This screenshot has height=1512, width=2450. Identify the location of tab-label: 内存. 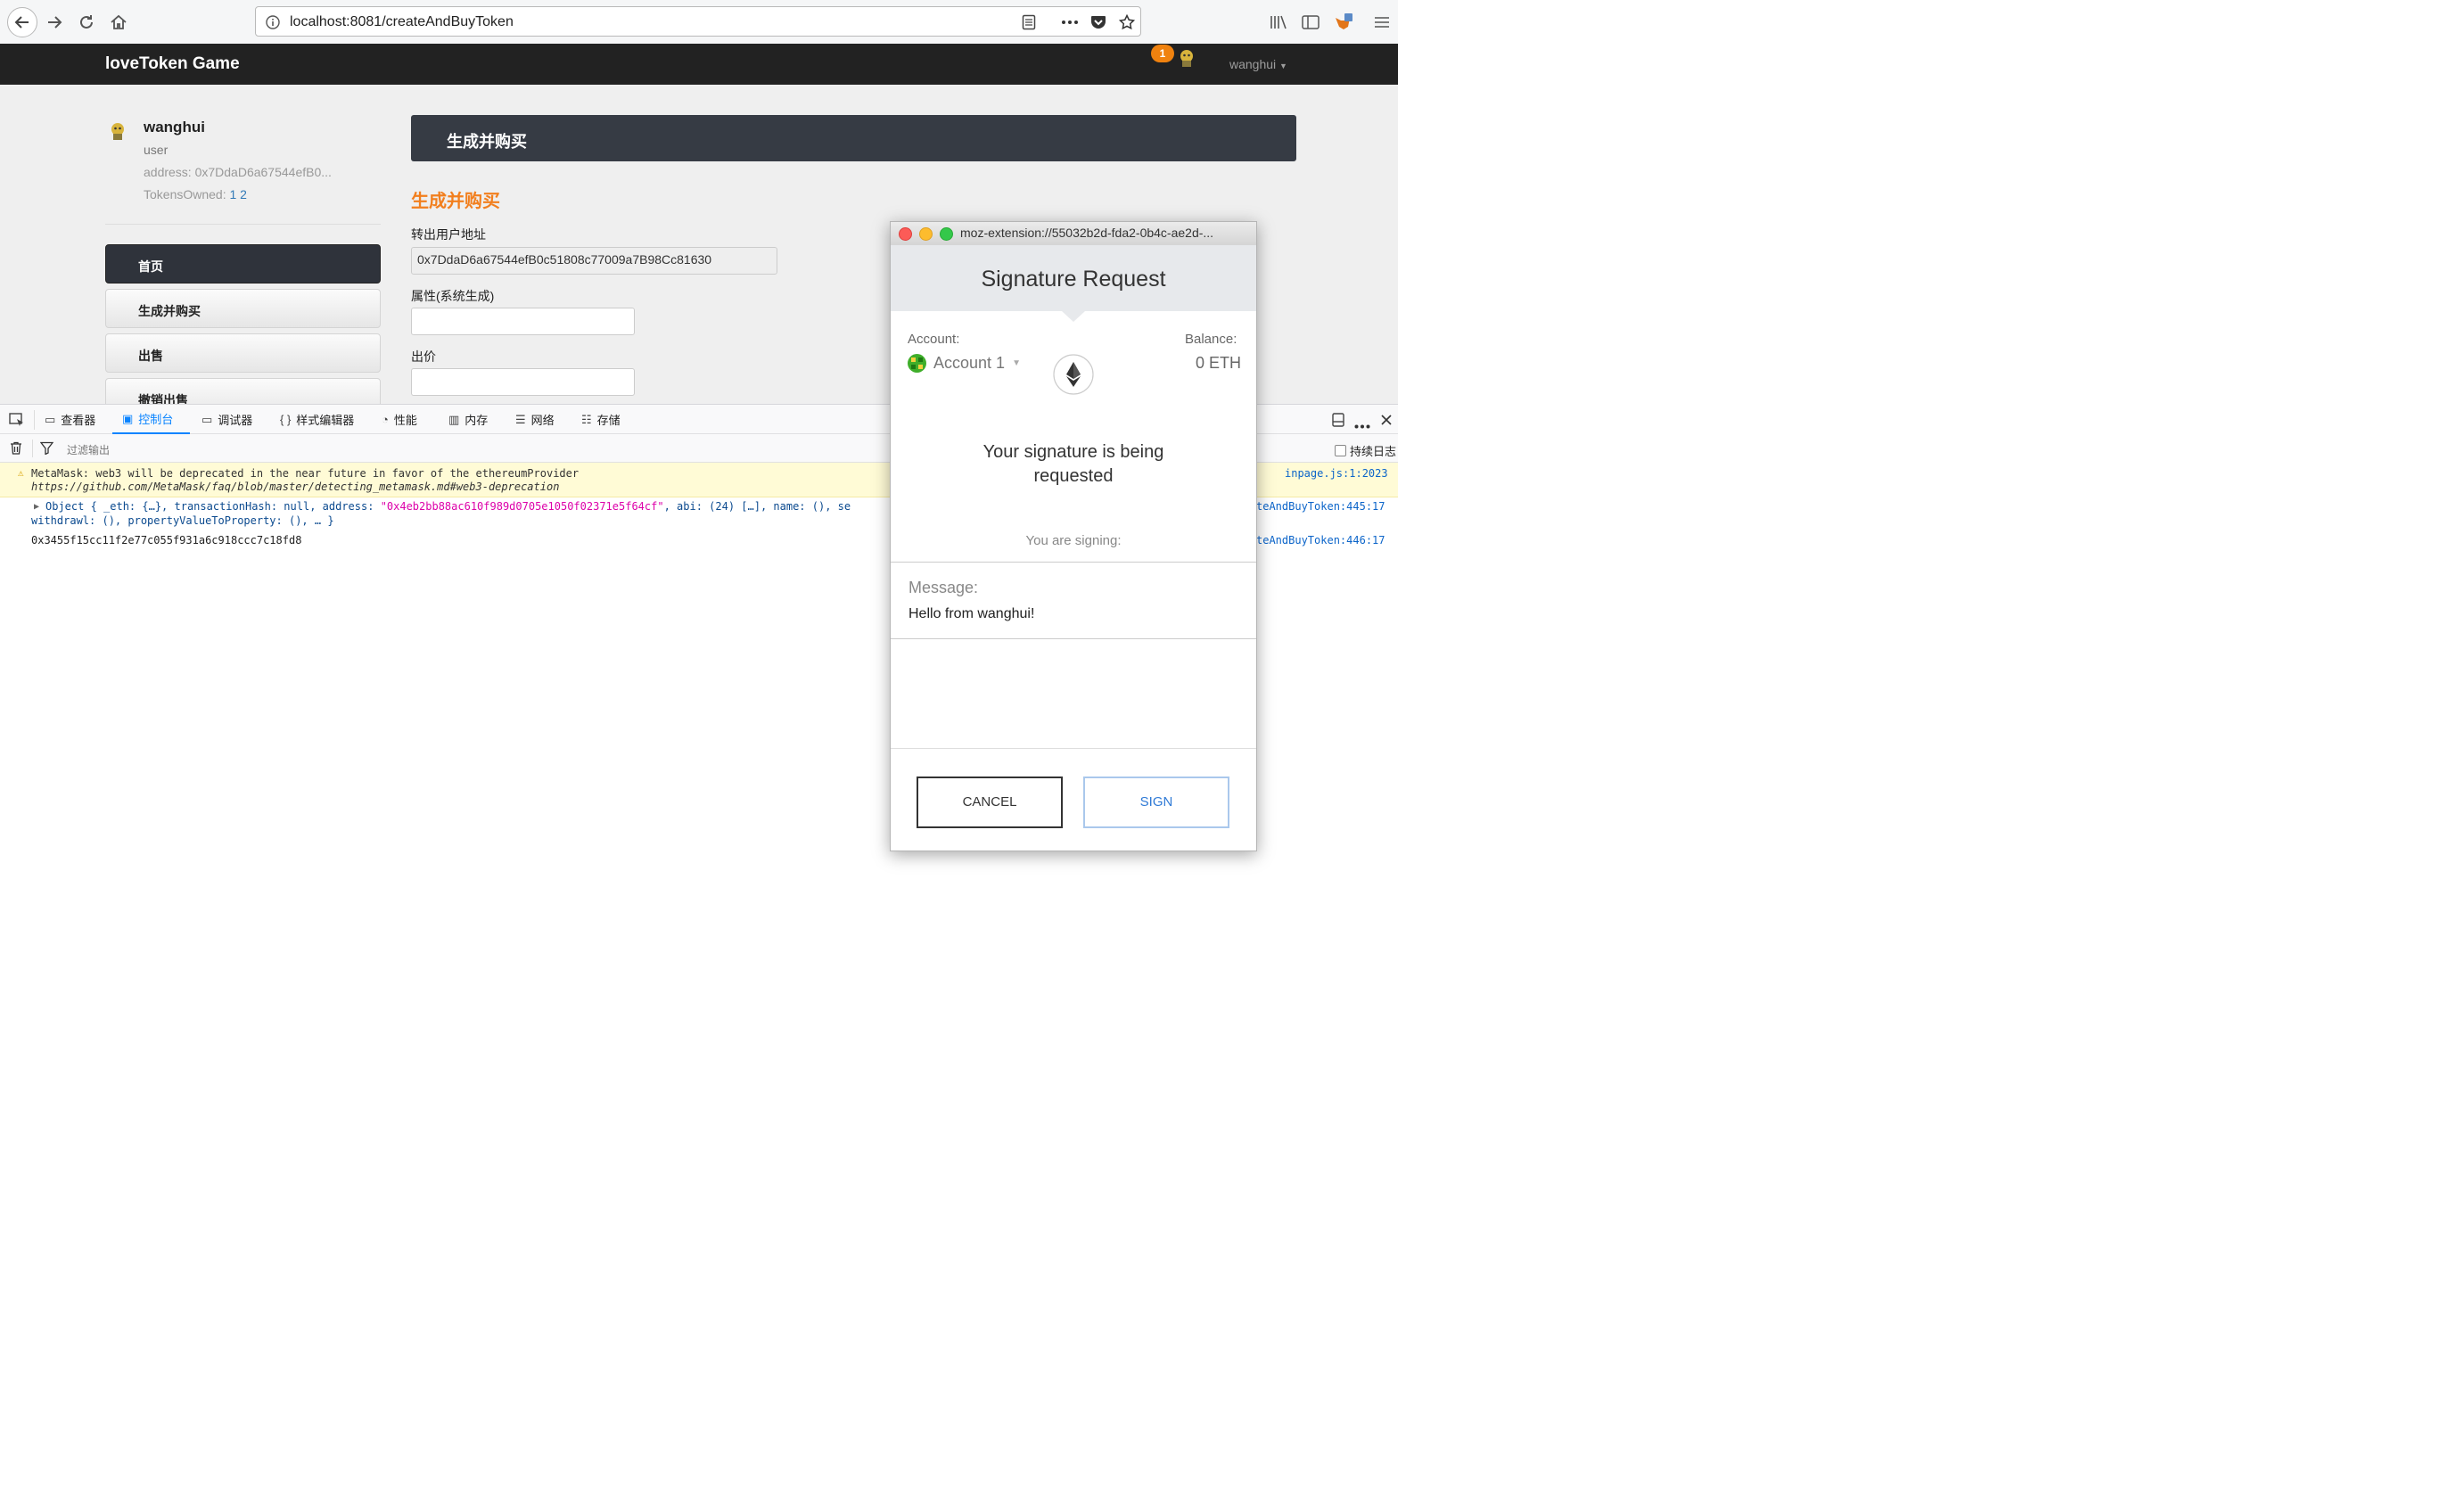
(477, 420).